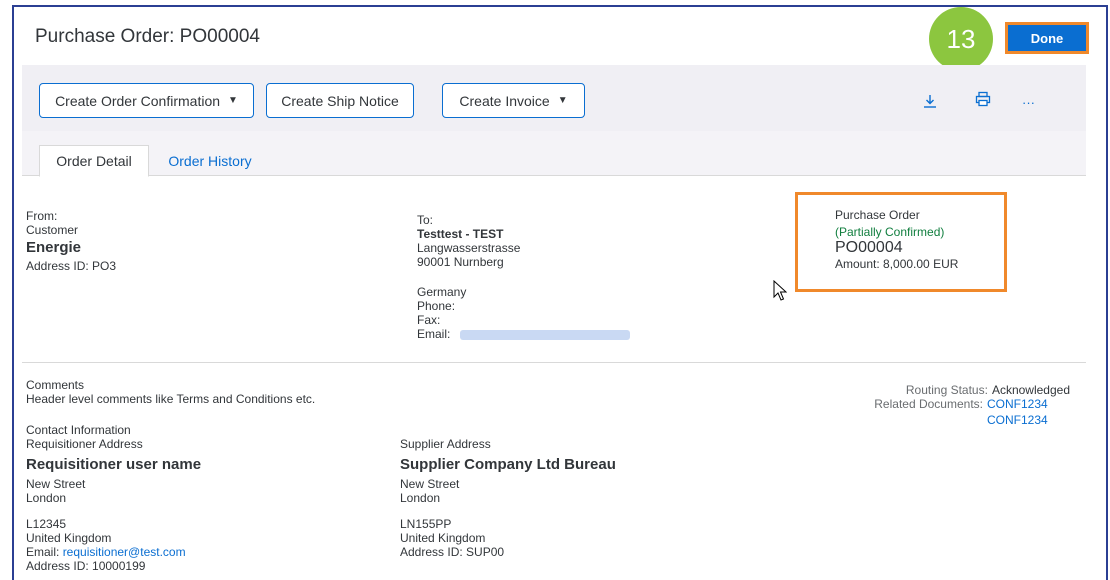  What do you see at coordinates (1028, 102) in the screenshot?
I see `more-icon: ···` at bounding box center [1028, 102].